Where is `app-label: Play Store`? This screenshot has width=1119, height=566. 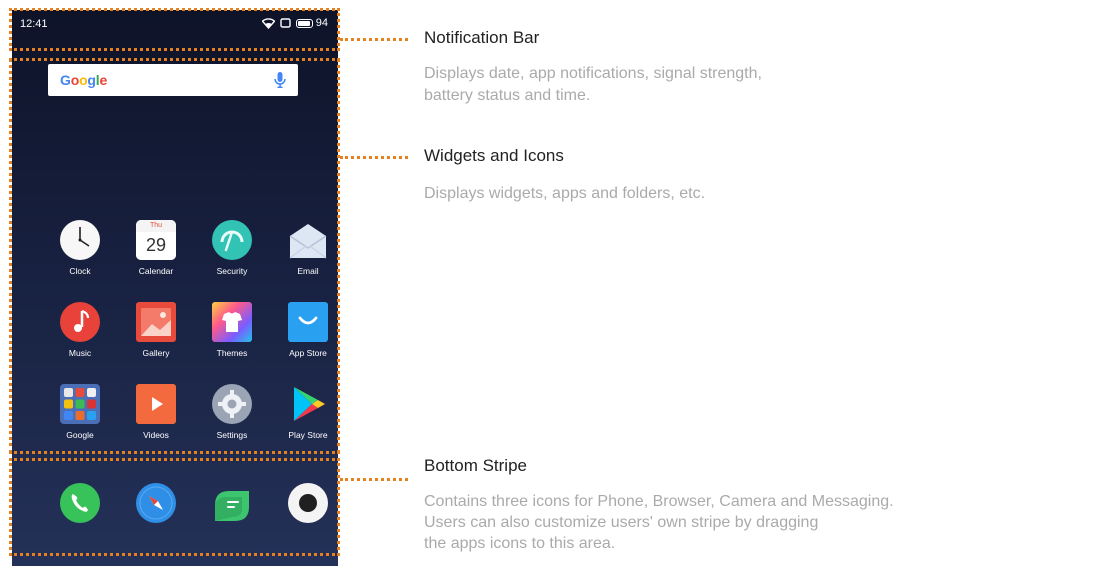
app-label: Play Store is located at coordinates (308, 435).